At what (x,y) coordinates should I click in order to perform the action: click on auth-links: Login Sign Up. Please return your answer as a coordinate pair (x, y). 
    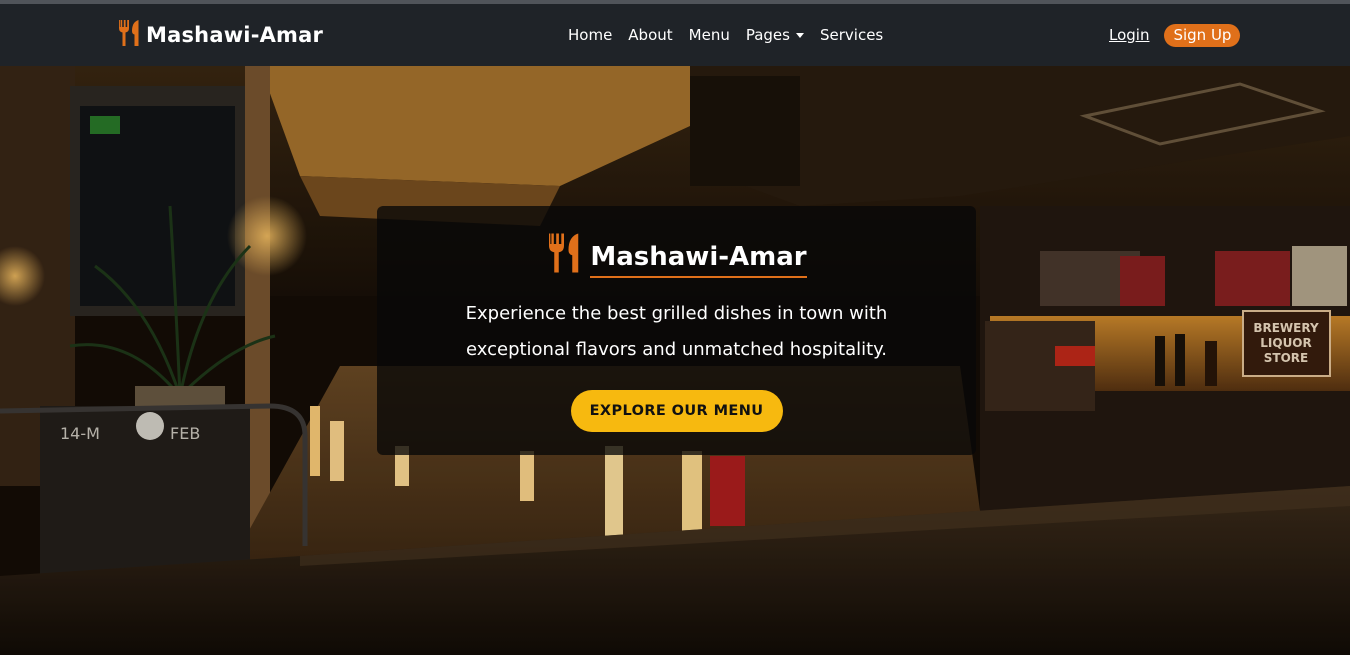
    Looking at the image, I should click on (1175, 35).